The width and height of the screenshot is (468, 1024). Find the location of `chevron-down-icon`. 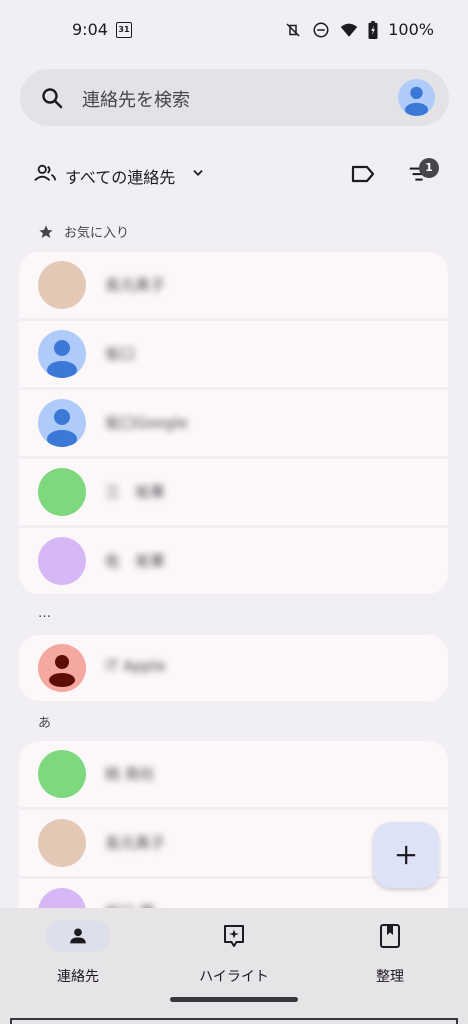

chevron-down-icon is located at coordinates (198, 173).